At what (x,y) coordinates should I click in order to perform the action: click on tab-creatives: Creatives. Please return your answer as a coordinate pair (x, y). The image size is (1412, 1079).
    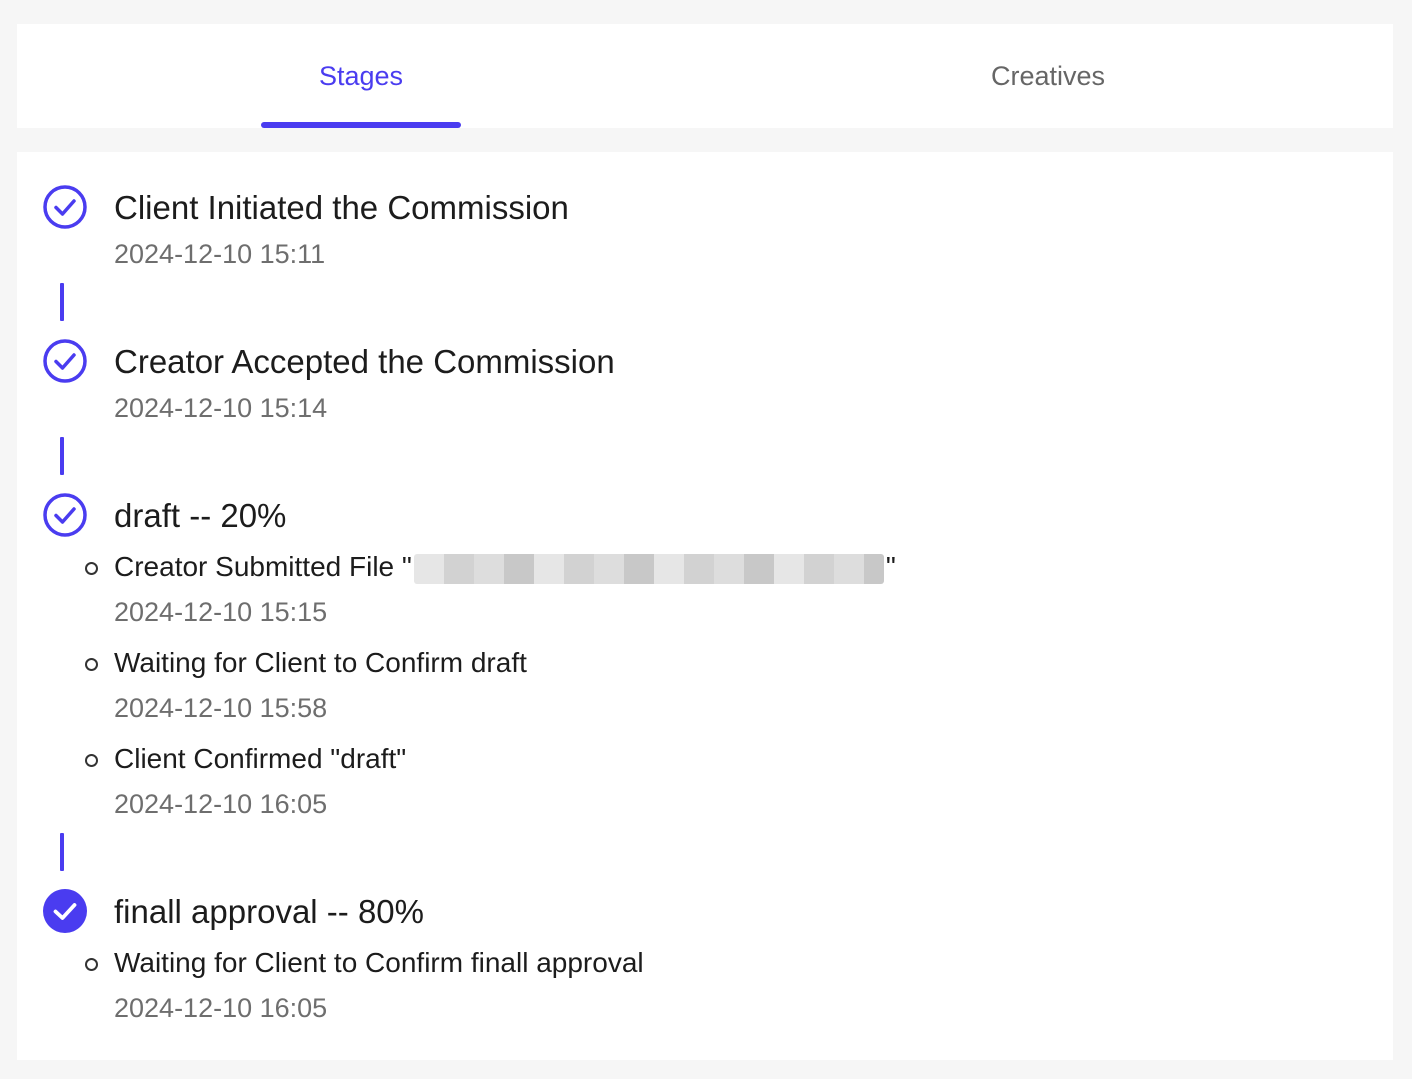
    Looking at the image, I should click on (1048, 76).